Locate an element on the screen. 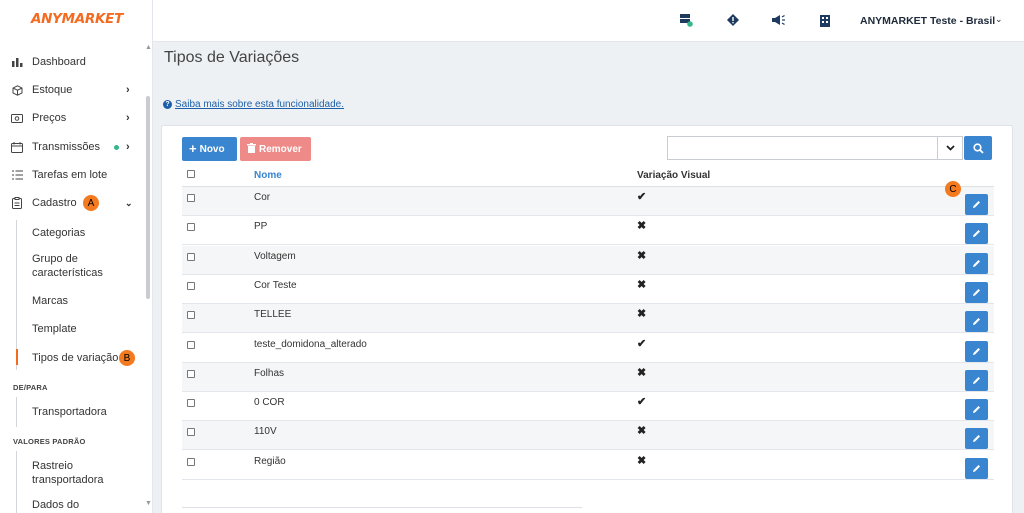 The width and height of the screenshot is (1024, 513). clipboard-icon is located at coordinates (17, 203).